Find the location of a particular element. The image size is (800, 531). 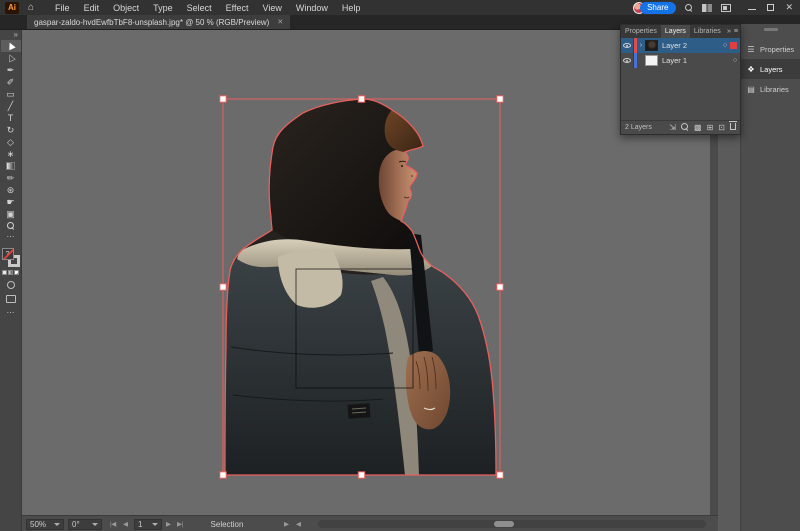

layer-row: › Layer 2 ○ is located at coordinates (680, 45).